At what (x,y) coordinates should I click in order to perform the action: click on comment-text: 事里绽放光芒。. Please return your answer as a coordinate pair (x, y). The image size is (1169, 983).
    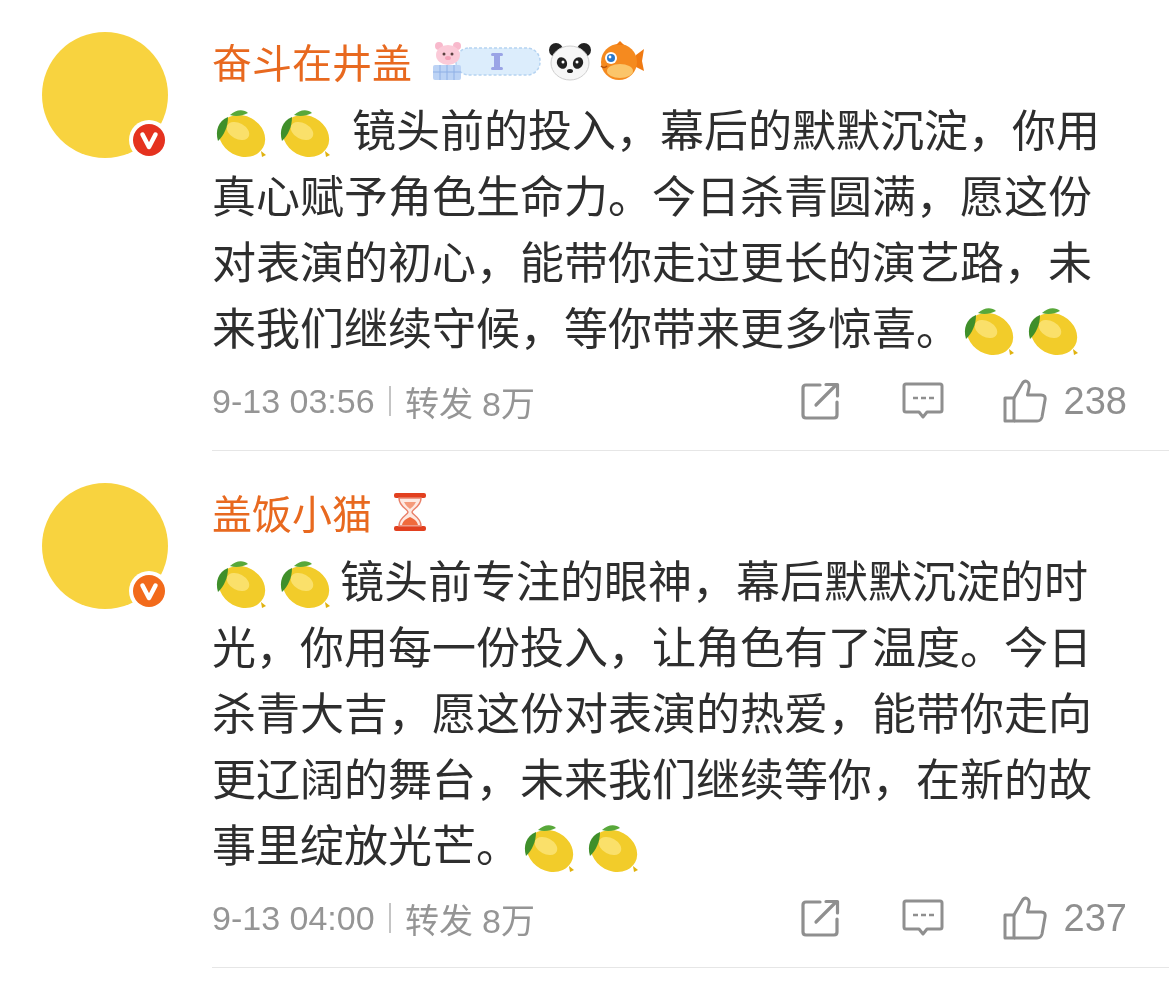
    Looking at the image, I should click on (366, 846).